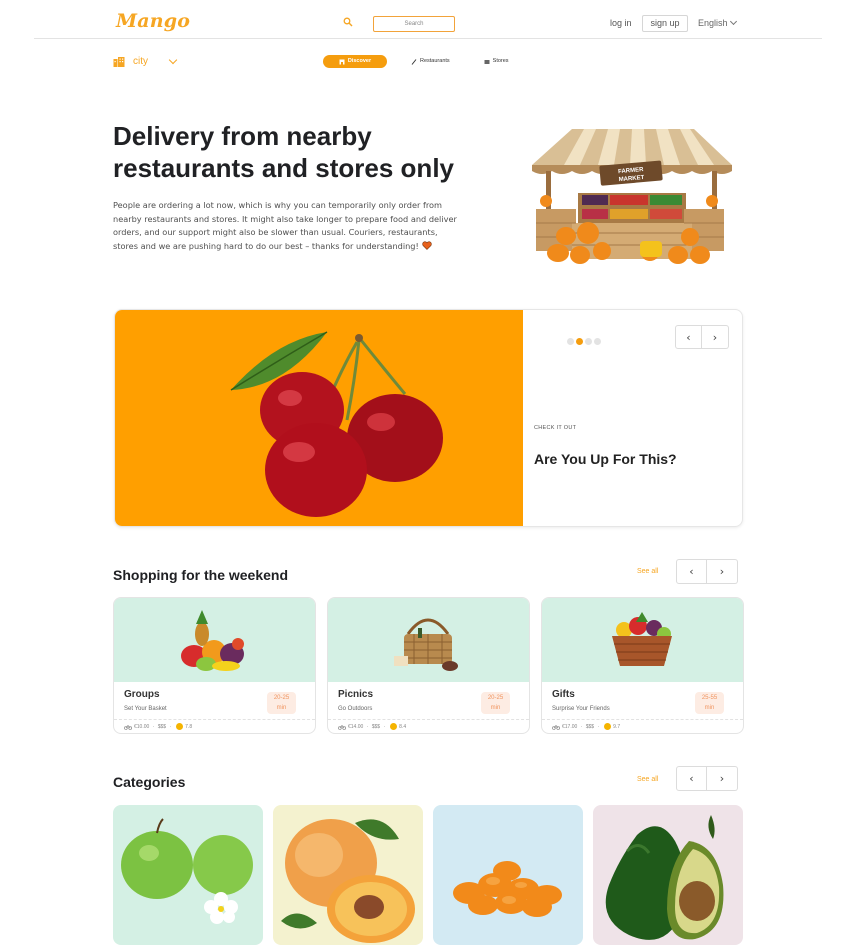  I want to click on heart-icon, so click(427, 245).